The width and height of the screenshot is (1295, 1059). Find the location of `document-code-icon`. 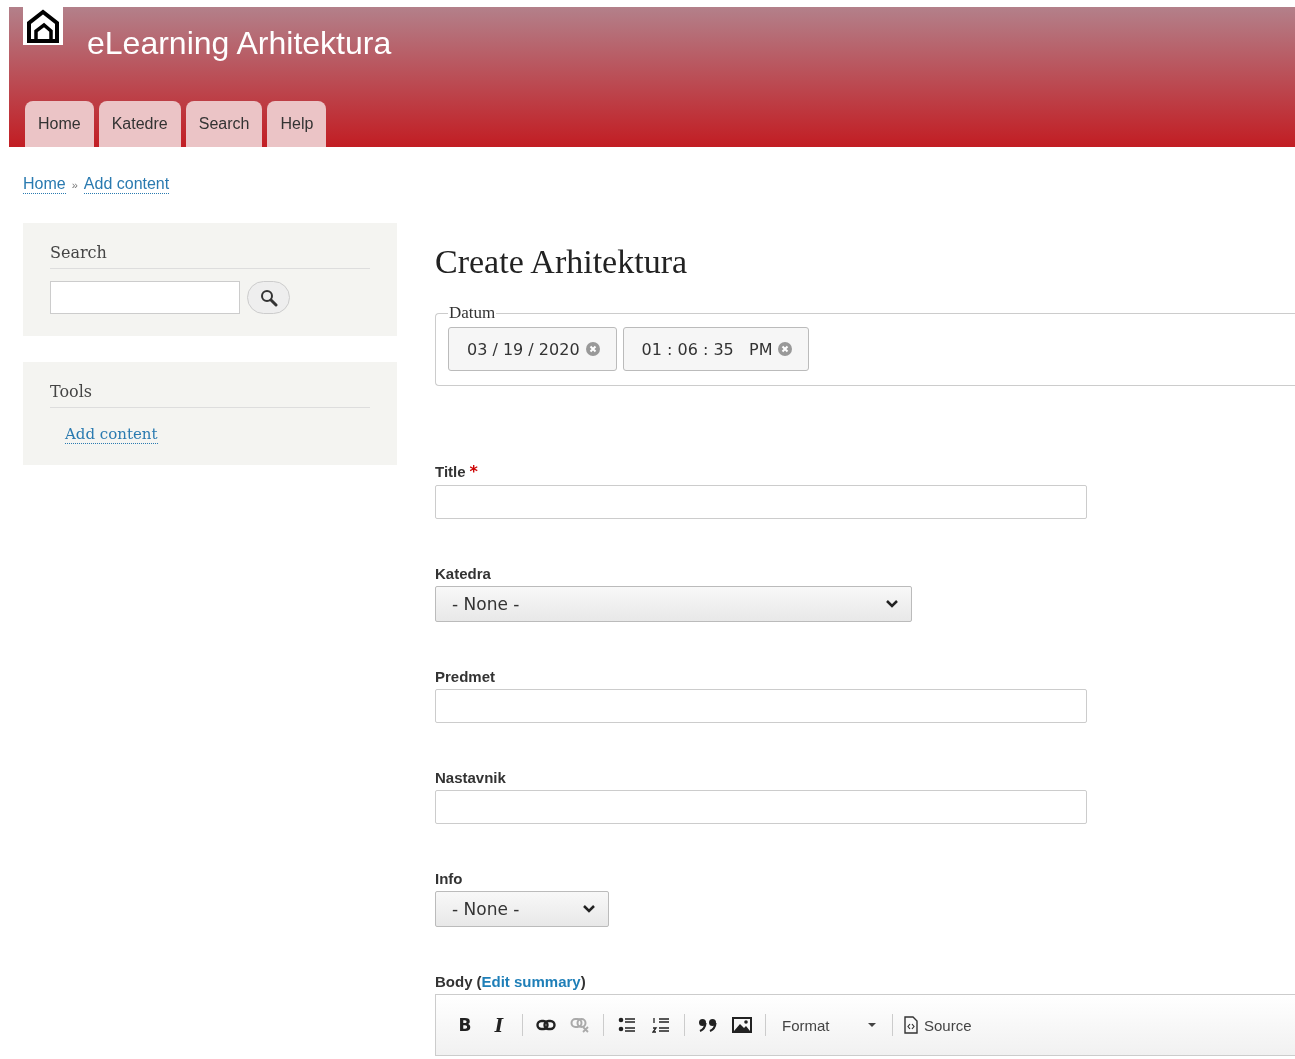

document-code-icon is located at coordinates (911, 1025).